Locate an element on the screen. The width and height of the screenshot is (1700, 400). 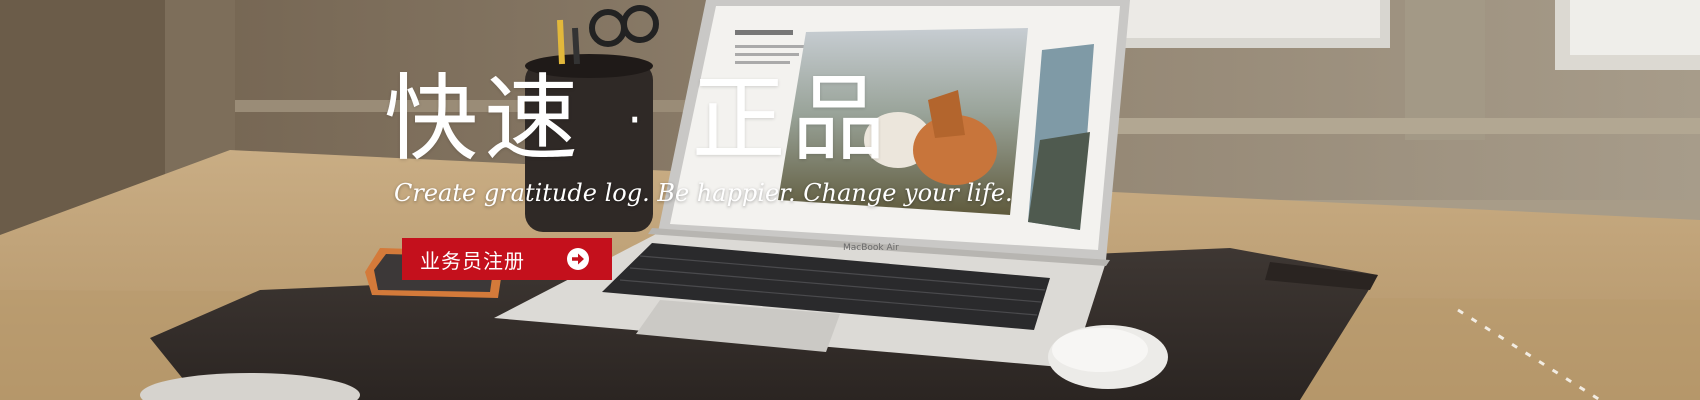
salesperson-register-button: 业务员注册 is located at coordinates (507, 259).